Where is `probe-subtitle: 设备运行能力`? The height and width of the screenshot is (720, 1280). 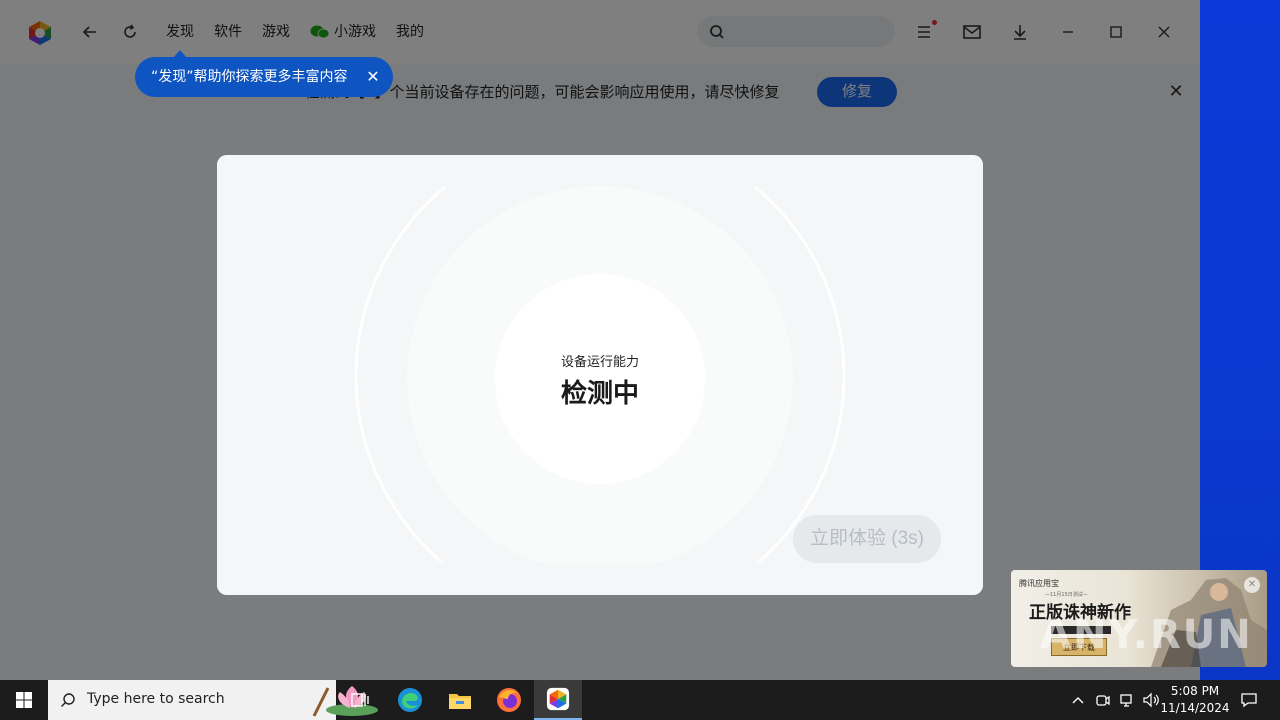
probe-subtitle: 设备运行能力 is located at coordinates (599, 362).